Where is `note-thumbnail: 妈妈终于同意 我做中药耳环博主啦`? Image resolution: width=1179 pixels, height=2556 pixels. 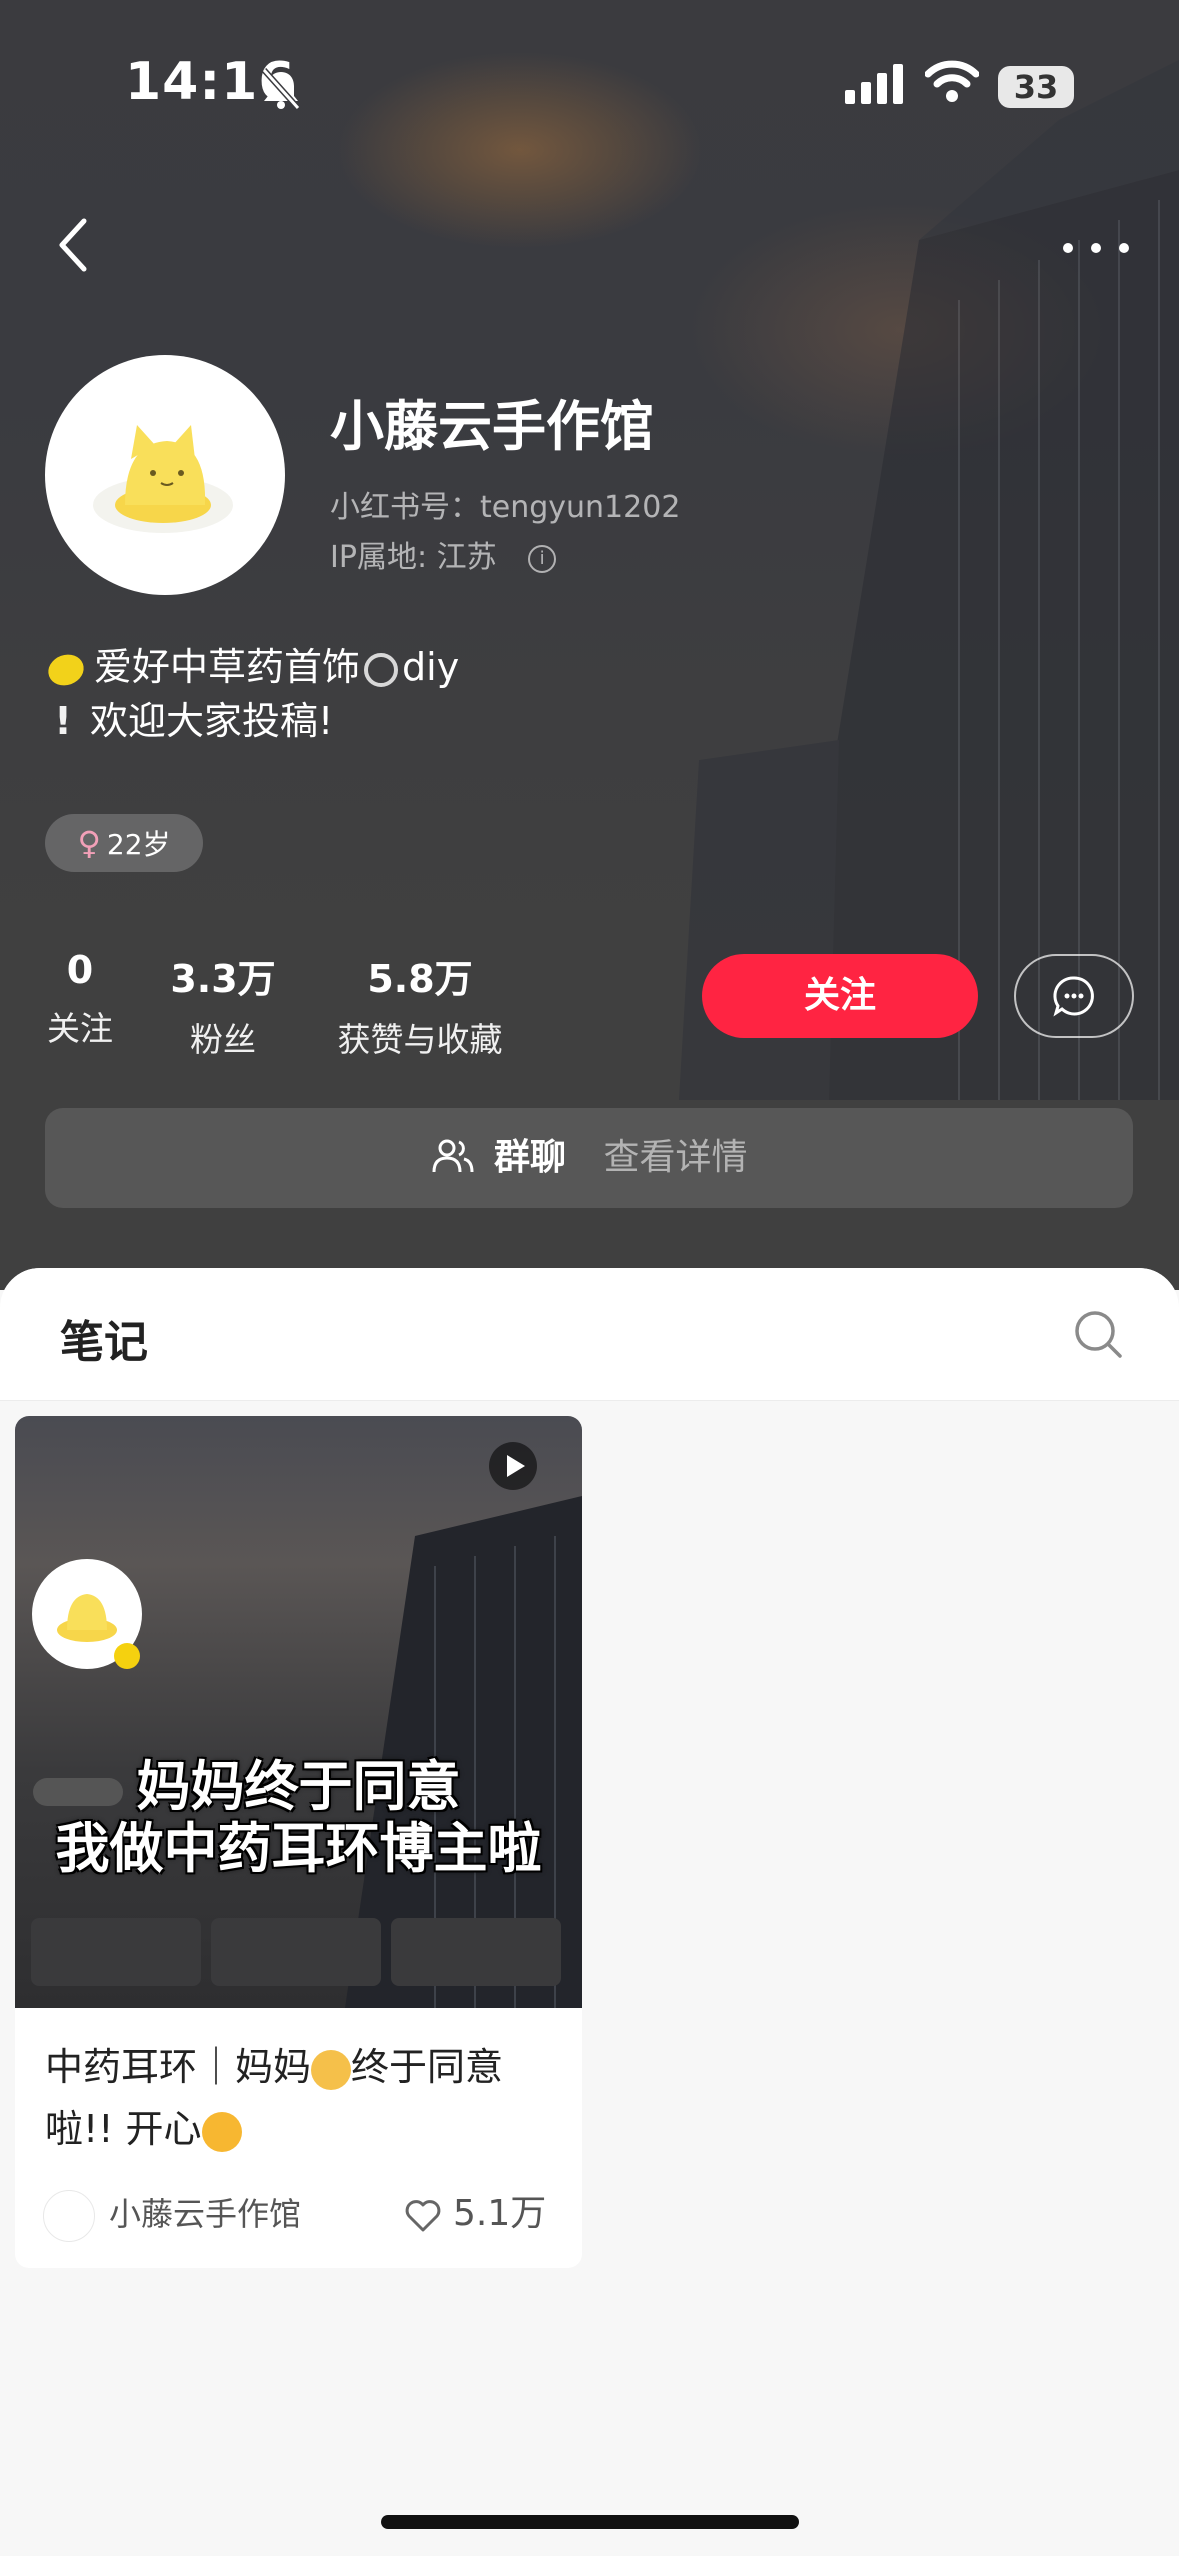 note-thumbnail: 妈妈终于同意 我做中药耳环博主啦 is located at coordinates (298, 1712).